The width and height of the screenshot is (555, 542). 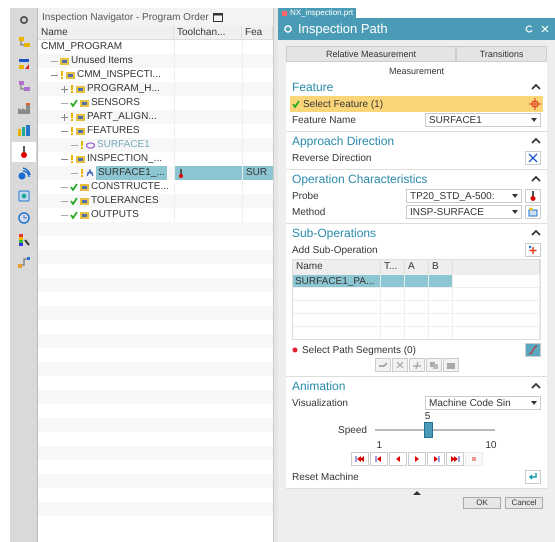 I want to click on reset-machine-button, so click(x=533, y=477).